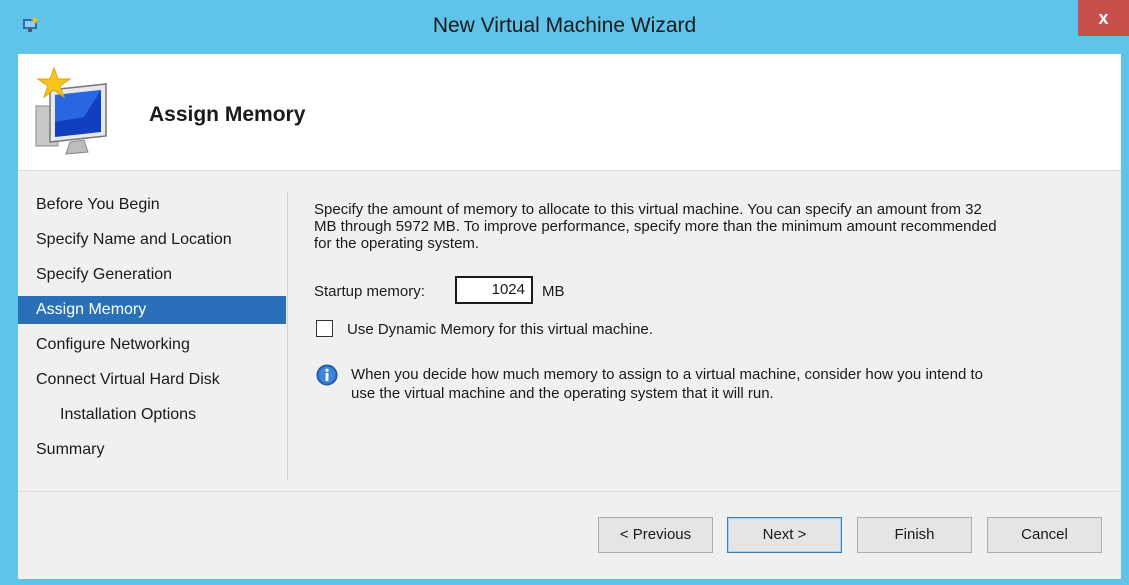 This screenshot has width=1129, height=585. What do you see at coordinates (324, 328) in the screenshot?
I see `dynamic-memory-checkbox` at bounding box center [324, 328].